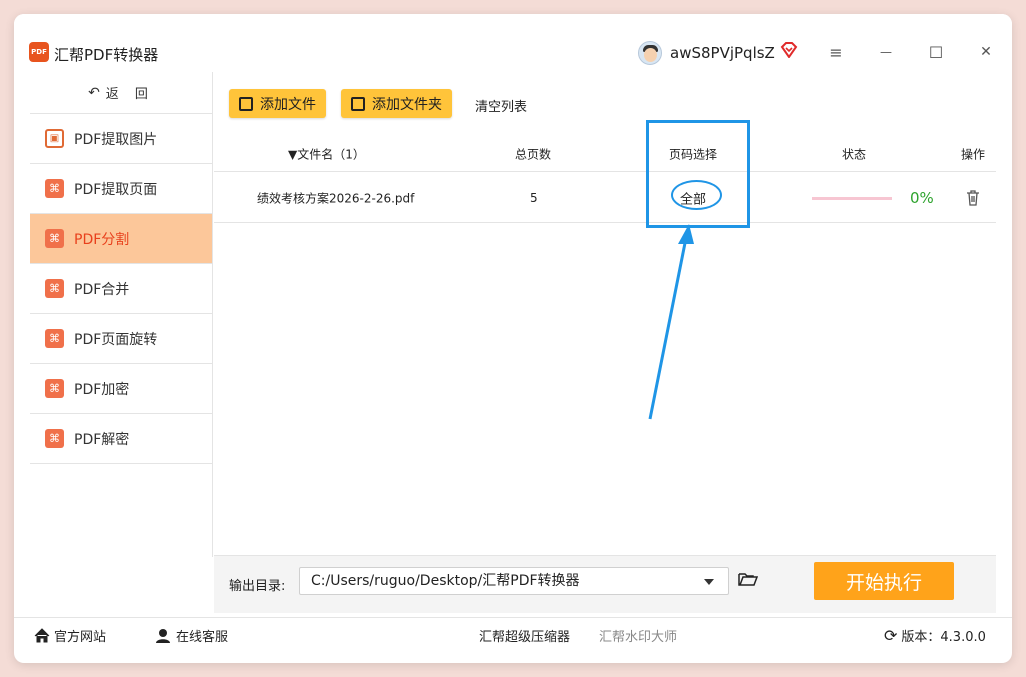  What do you see at coordinates (709, 582) in the screenshot?
I see `chevron-down-icon` at bounding box center [709, 582].